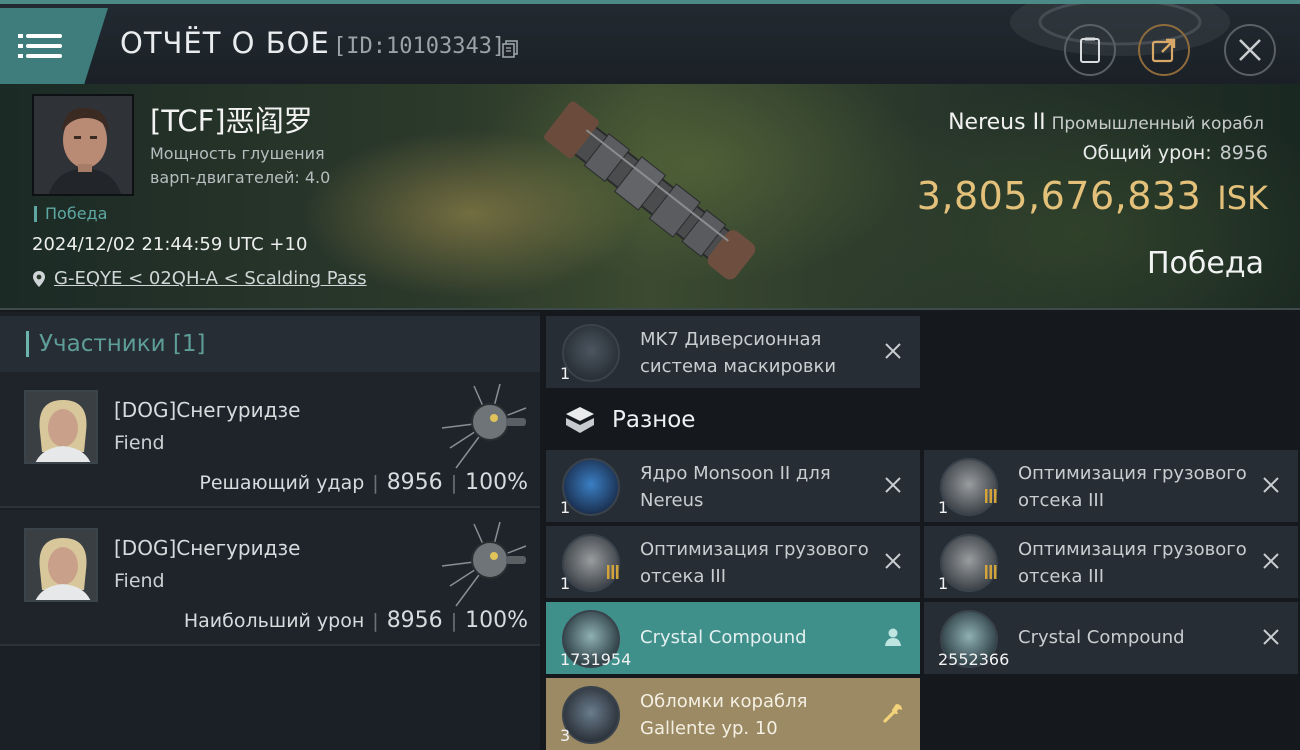  I want to click on participants-header: Участники [1], so click(270, 344).